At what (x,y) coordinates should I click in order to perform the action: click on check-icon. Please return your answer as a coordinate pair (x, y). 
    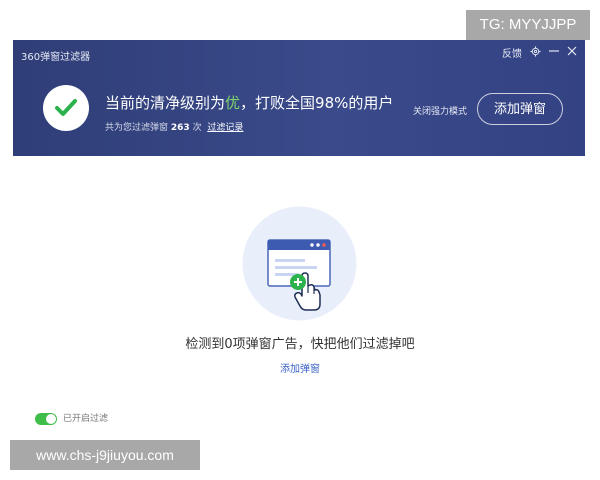
    Looking at the image, I should click on (66, 107).